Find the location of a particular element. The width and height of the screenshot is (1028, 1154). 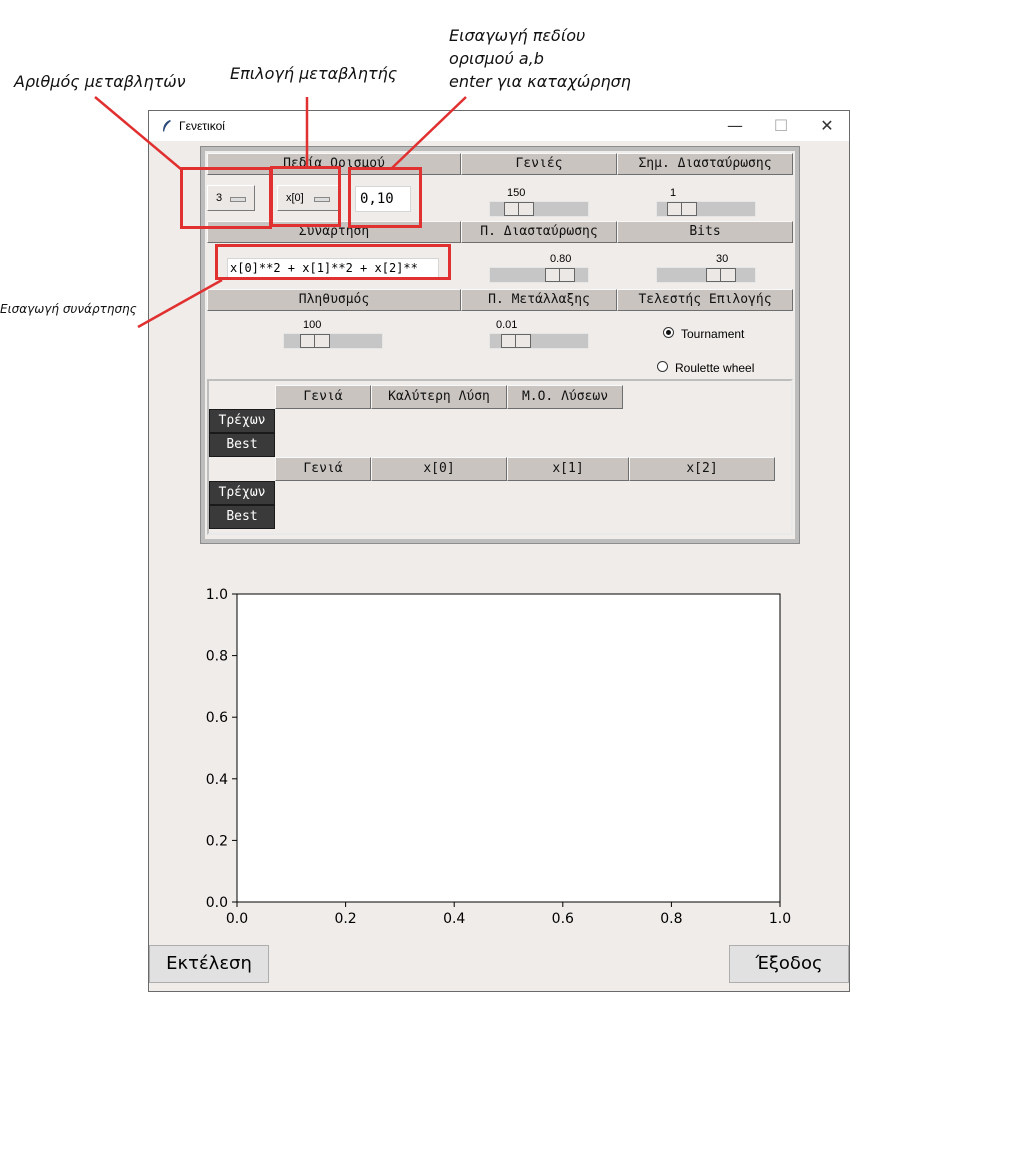

arrow-domain is located at coordinates (429, 132).